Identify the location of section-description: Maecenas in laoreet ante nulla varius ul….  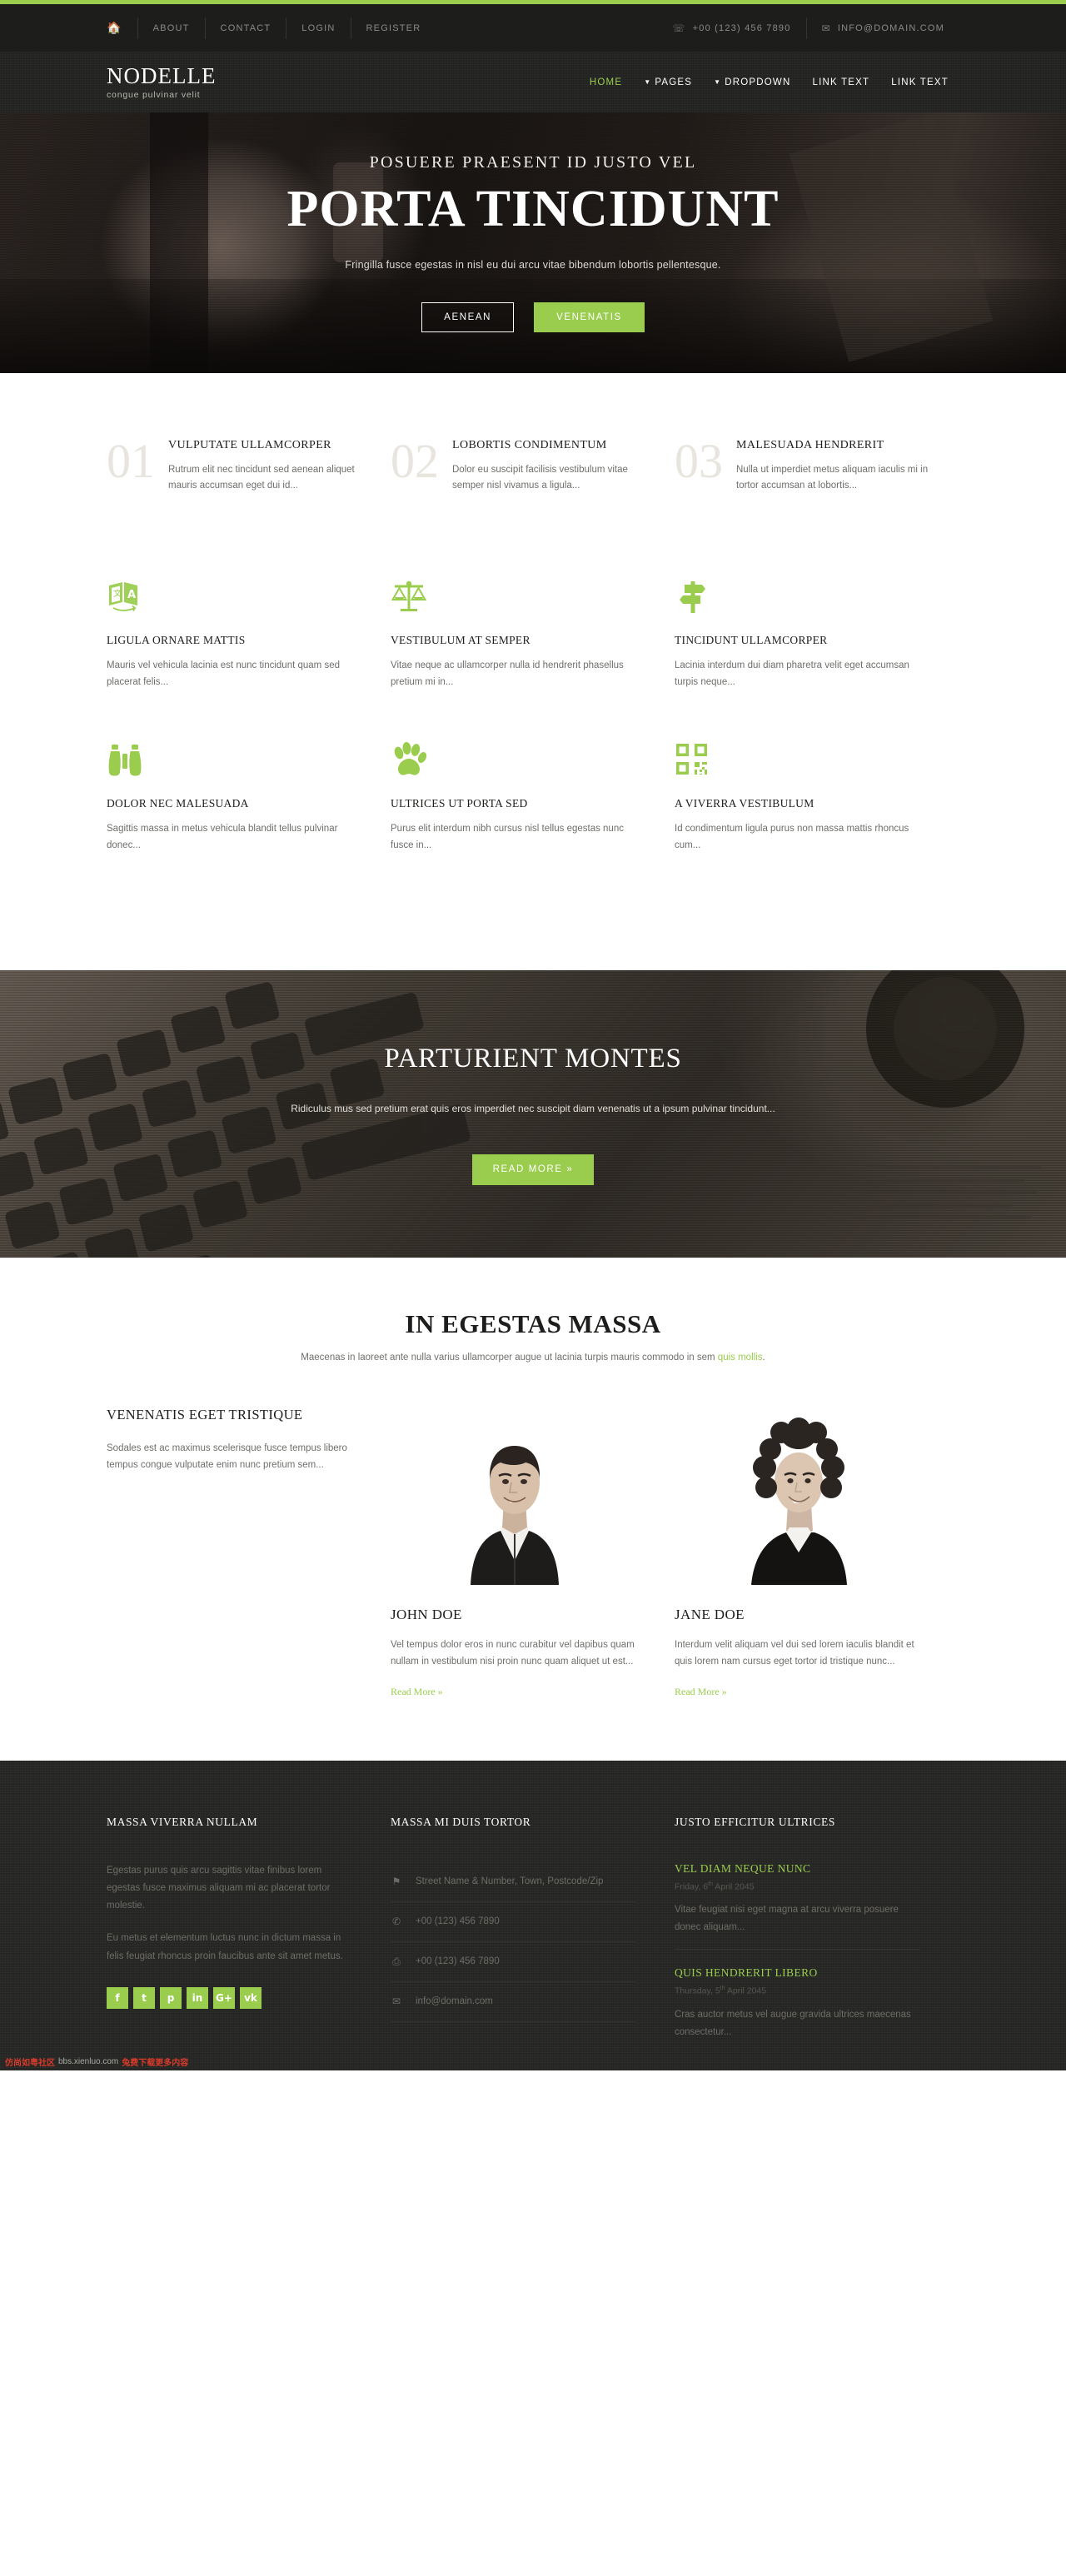
(533, 1358).